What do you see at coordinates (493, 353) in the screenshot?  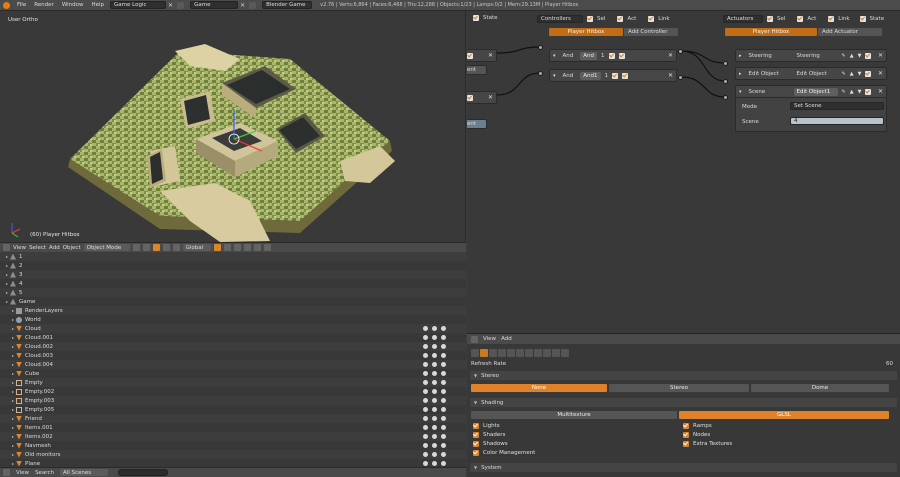 I see `scene-tab-icon` at bounding box center [493, 353].